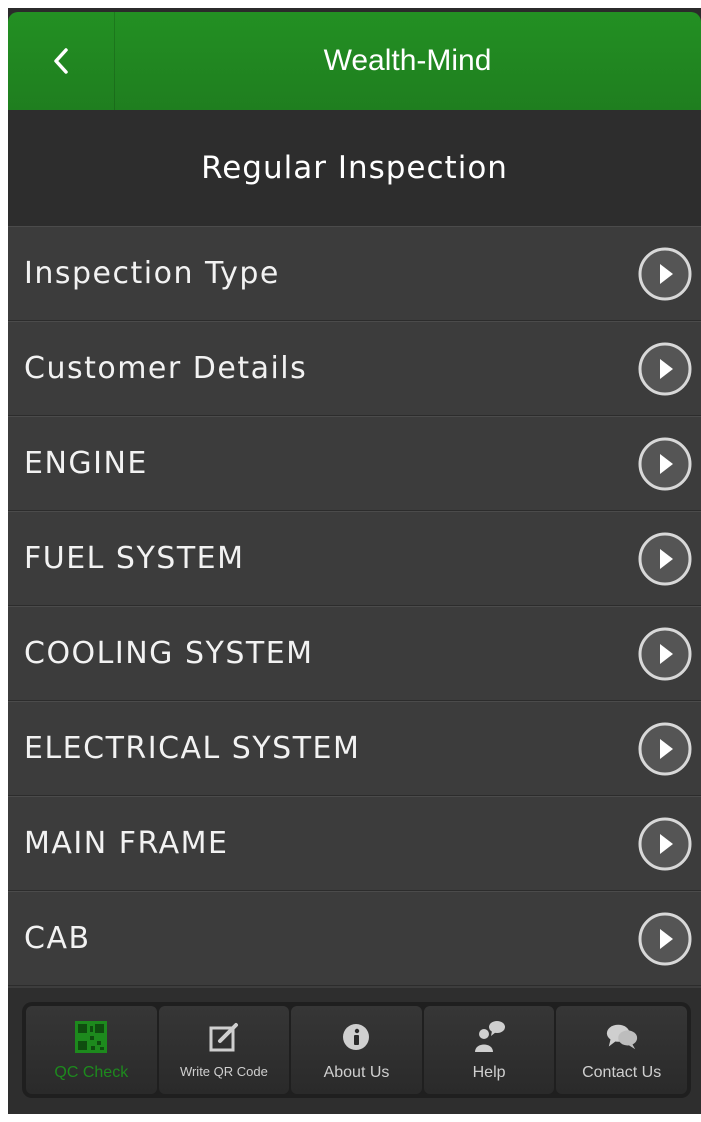 The image size is (701, 1122). I want to click on list-item-fuel-system: FUEL SYSTEM, so click(354, 558).